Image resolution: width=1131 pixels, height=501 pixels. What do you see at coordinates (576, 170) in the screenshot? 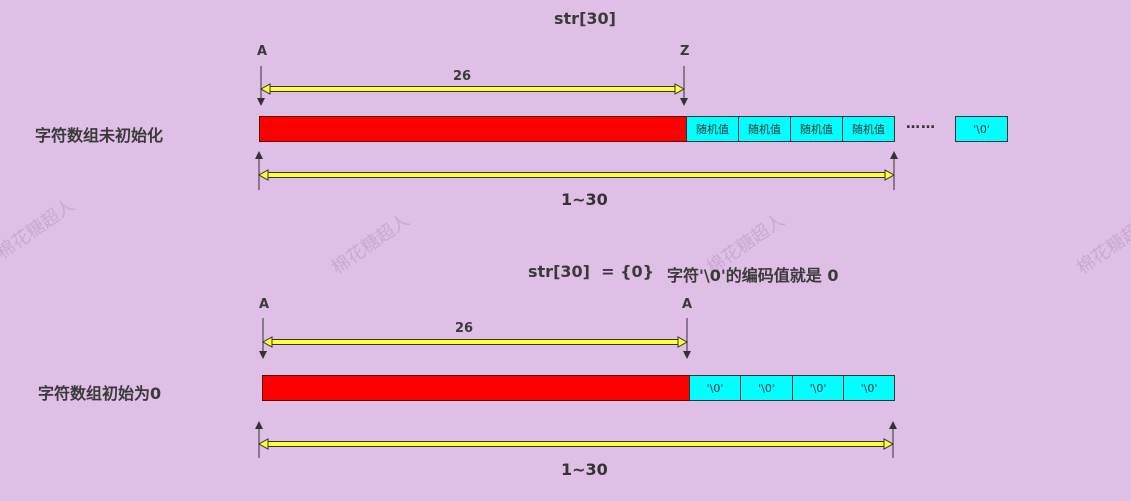
I see `top-total-arrow` at bounding box center [576, 170].